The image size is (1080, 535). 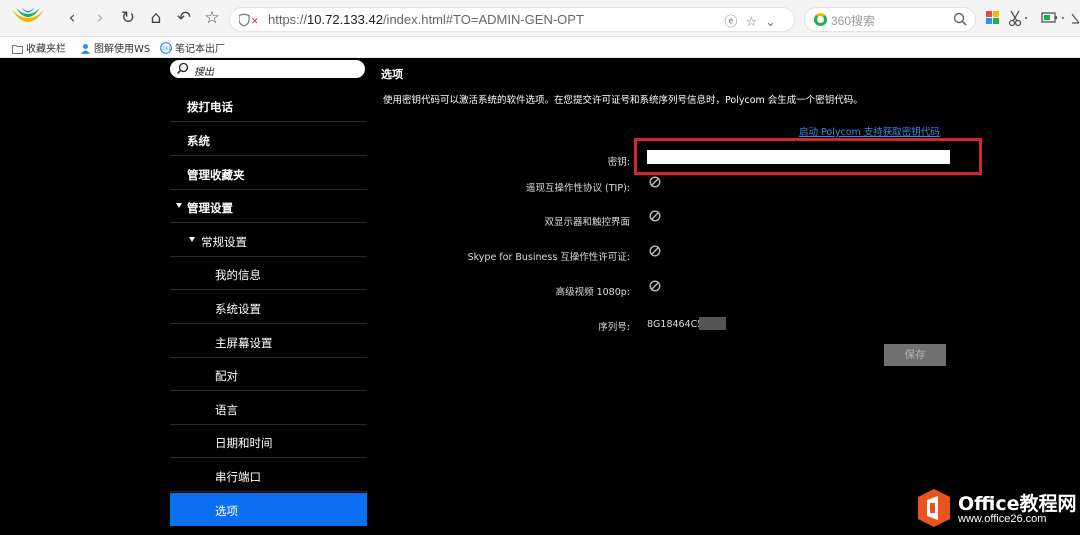 What do you see at coordinates (774, 22) in the screenshot?
I see `dropdown-icon: ⌄` at bounding box center [774, 22].